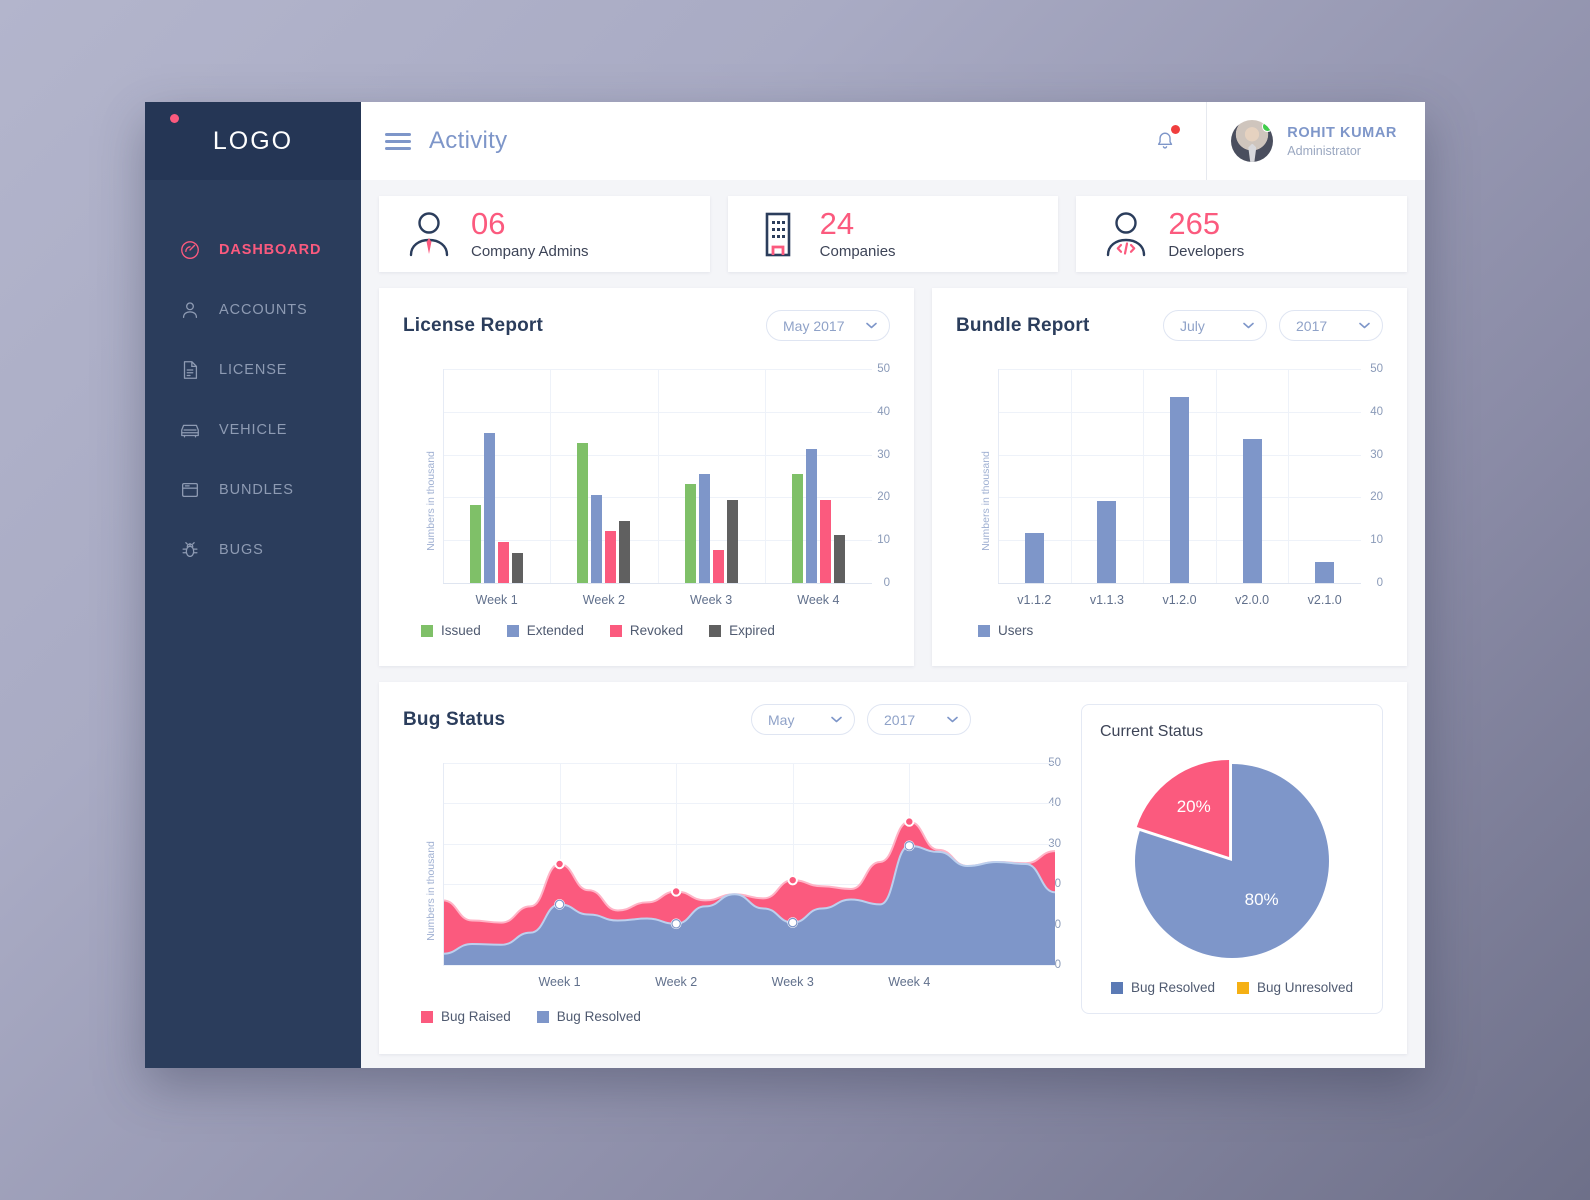  Describe the element at coordinates (451, 630) in the screenshot. I see `legend-item: Issued` at that location.